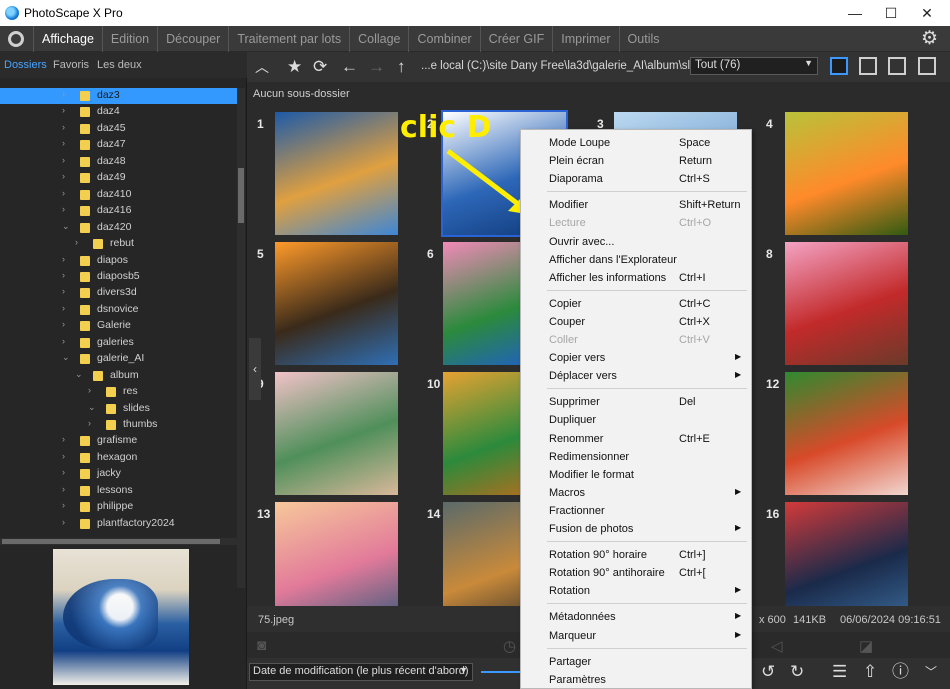  Describe the element at coordinates (25, 65) in the screenshot. I see `tab-dossiers: Dossiers` at that location.